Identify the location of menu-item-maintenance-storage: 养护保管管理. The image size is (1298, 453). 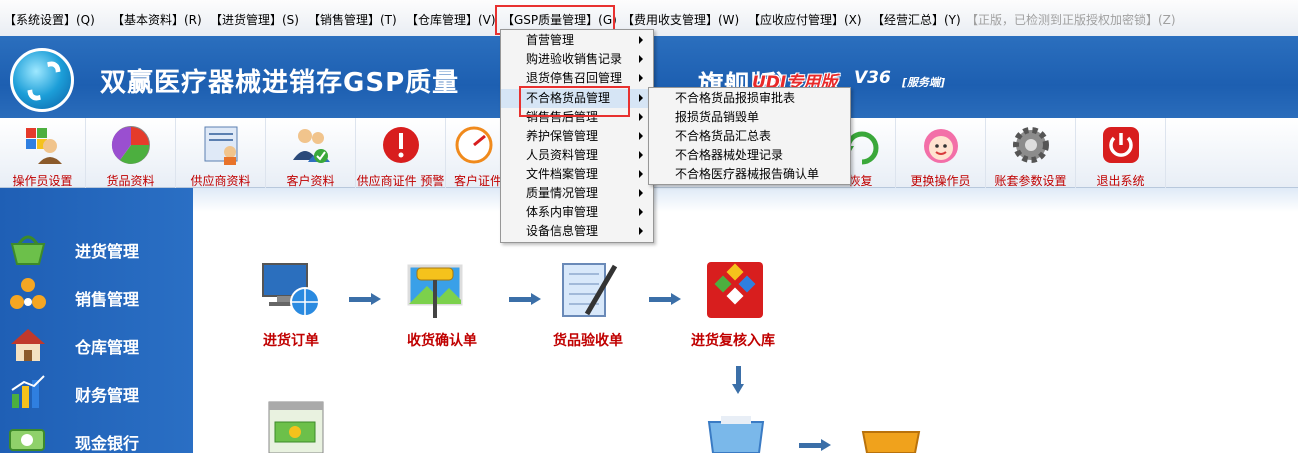
(577, 136).